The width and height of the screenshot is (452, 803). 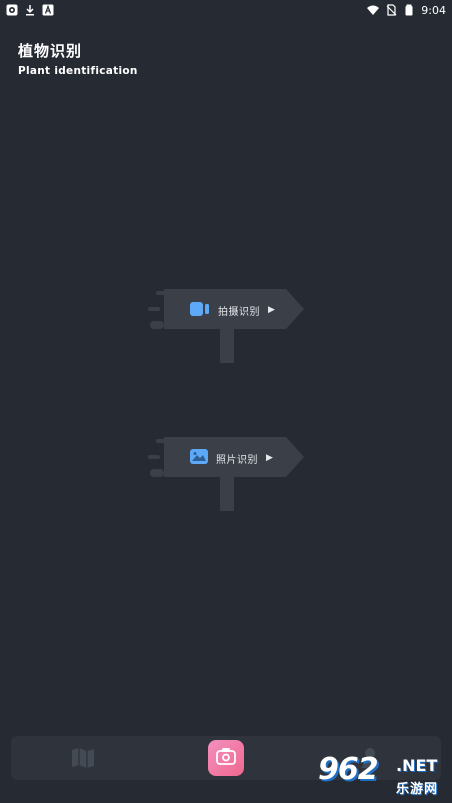 What do you see at coordinates (48, 10) in the screenshot?
I see `a-box-icon` at bounding box center [48, 10].